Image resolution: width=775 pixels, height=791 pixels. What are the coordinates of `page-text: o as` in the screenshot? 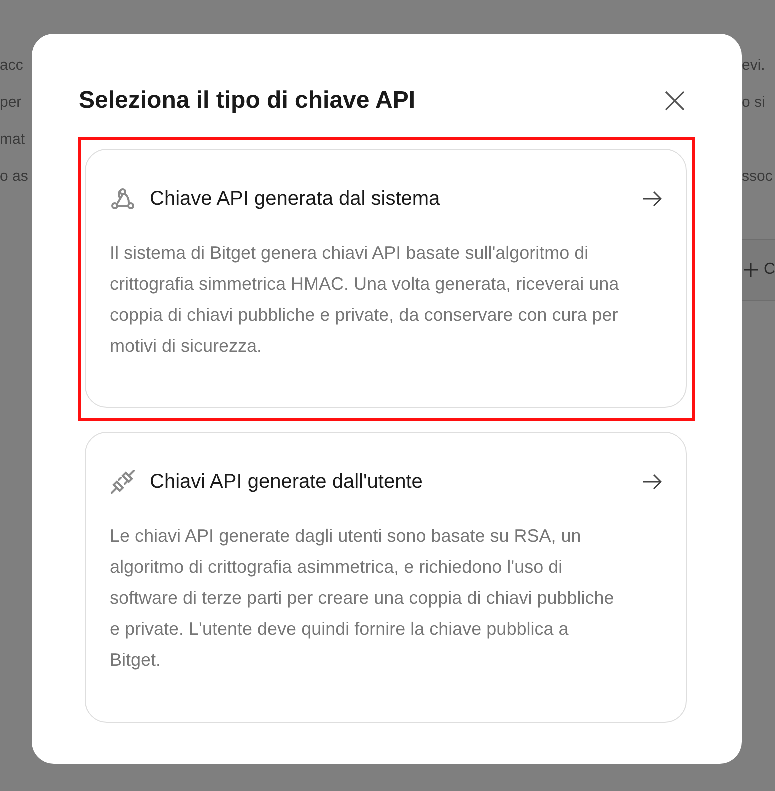 It's located at (15, 176).